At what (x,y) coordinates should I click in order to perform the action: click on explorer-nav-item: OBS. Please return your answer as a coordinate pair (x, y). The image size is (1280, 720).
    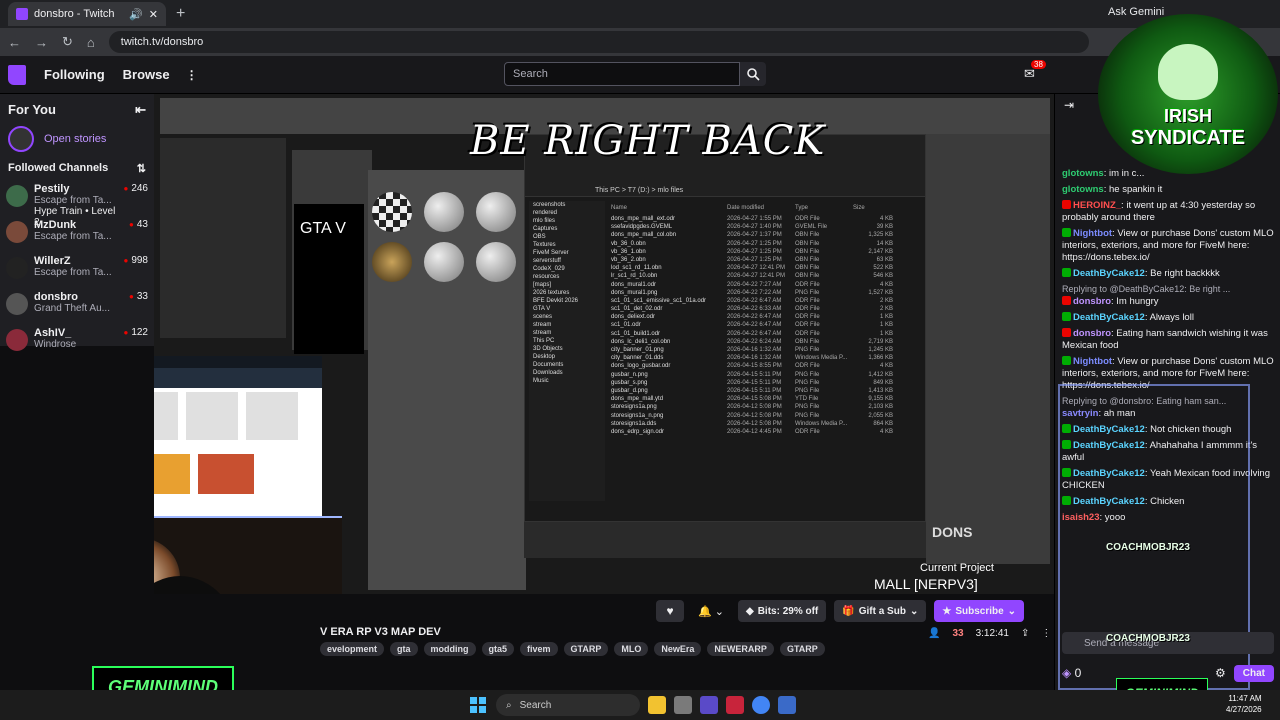
    Looking at the image, I should click on (567, 237).